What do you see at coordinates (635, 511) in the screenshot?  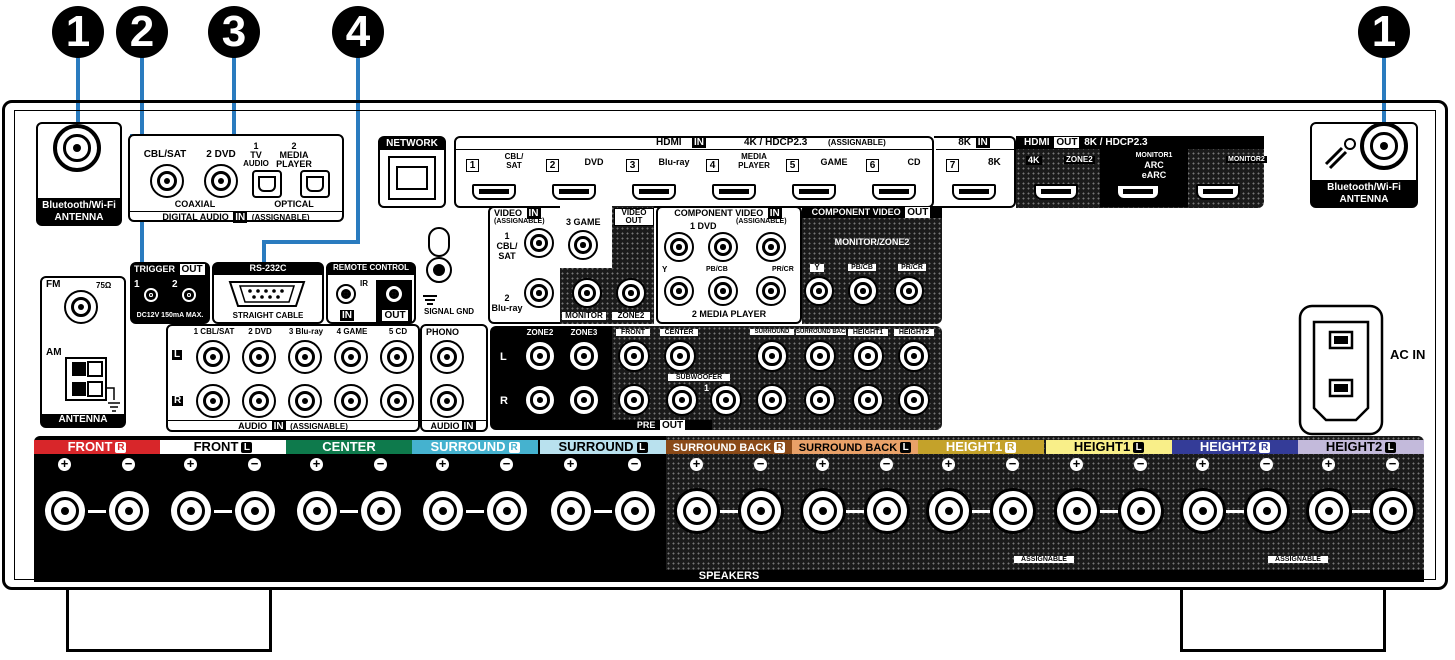 I see `speaker-5-minus-terminal` at bounding box center [635, 511].